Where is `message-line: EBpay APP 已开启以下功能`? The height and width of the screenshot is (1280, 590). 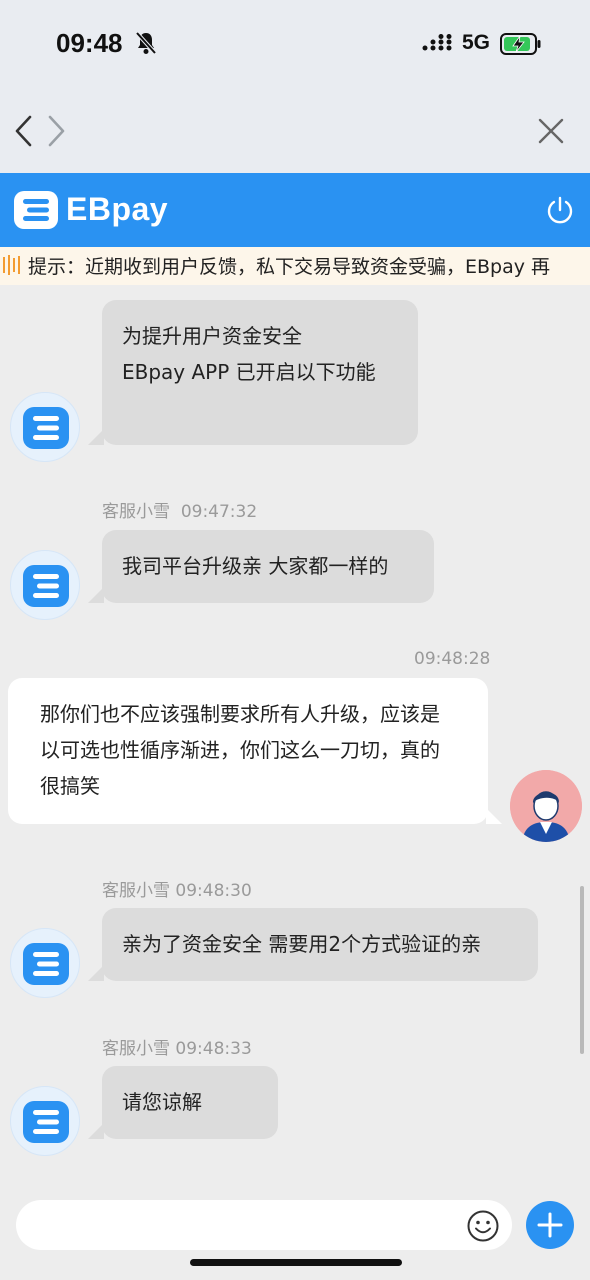 message-line: EBpay APP 已开启以下功能 is located at coordinates (249, 372).